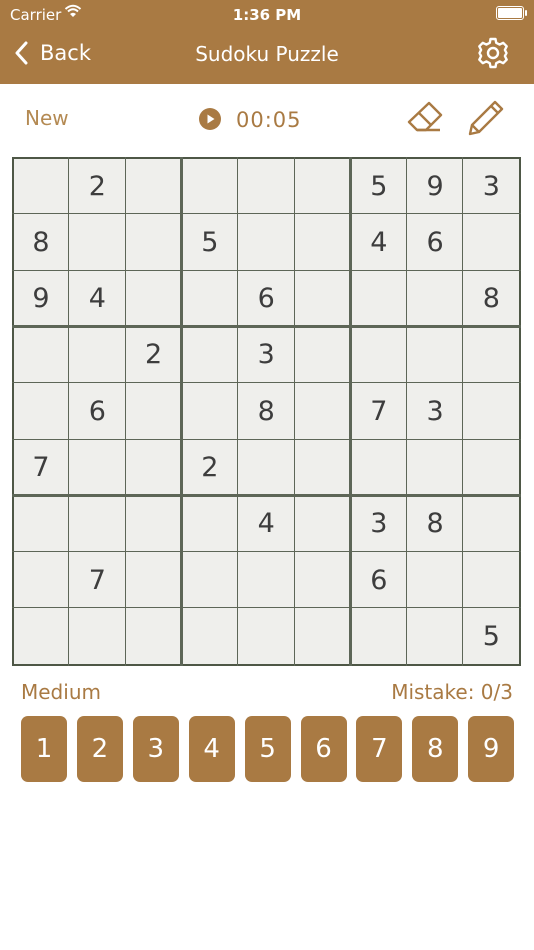 The image size is (534, 950). What do you see at coordinates (210, 119) in the screenshot?
I see `play-icon` at bounding box center [210, 119].